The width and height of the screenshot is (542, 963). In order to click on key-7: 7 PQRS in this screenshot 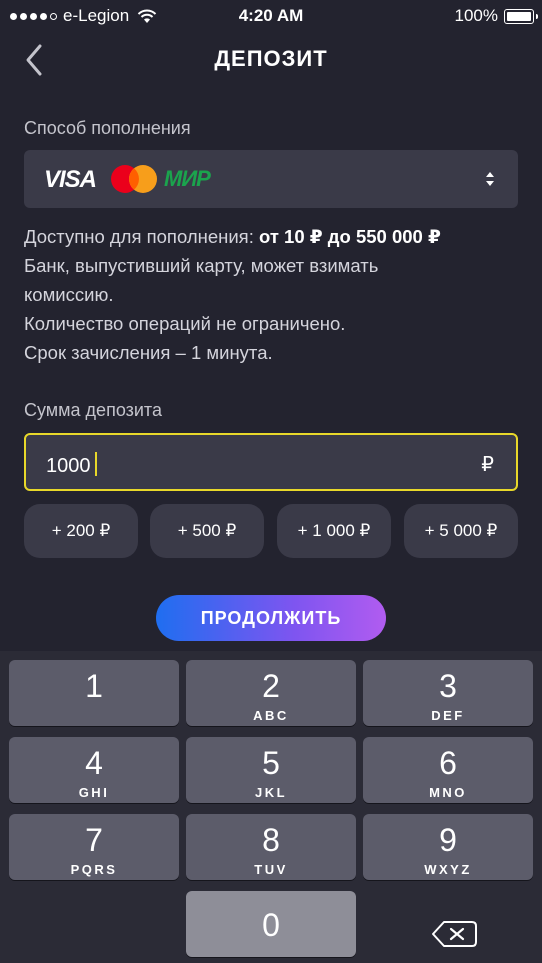, I will do `click(94, 847)`.